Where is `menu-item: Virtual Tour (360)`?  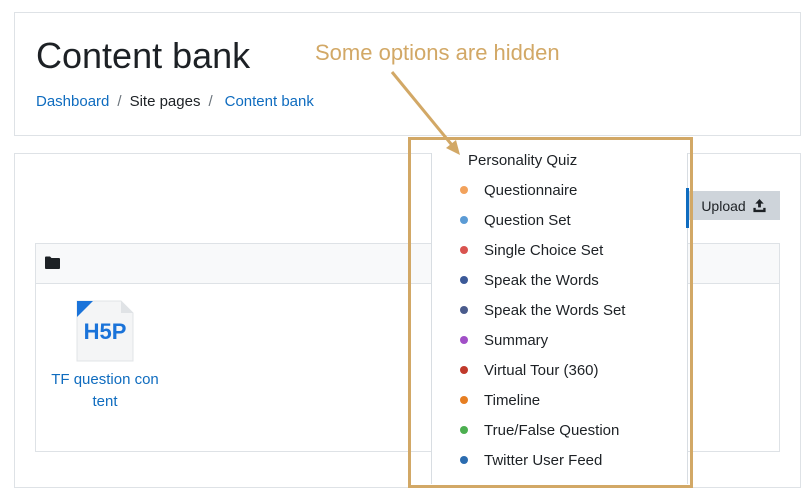 menu-item: Virtual Tour (360) is located at coordinates (559, 370).